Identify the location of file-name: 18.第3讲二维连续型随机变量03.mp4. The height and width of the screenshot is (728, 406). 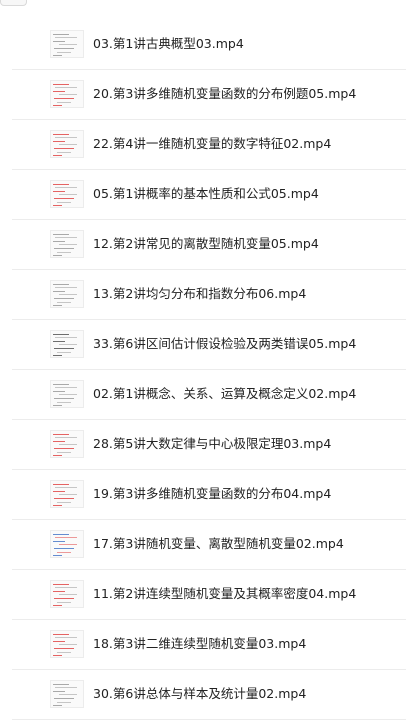
(200, 643).